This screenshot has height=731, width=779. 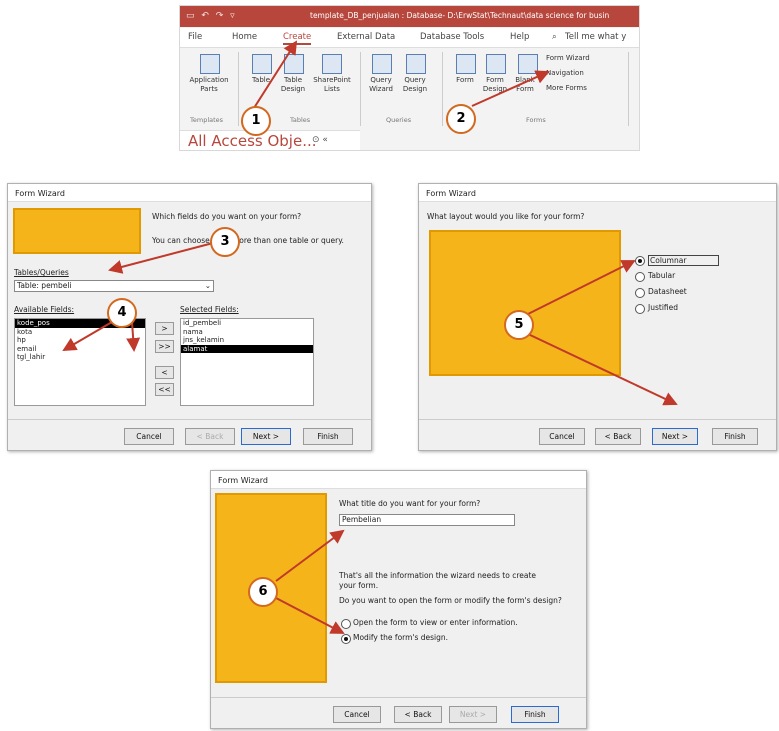 I want to click on arrow-4b, so click(x=133, y=336).